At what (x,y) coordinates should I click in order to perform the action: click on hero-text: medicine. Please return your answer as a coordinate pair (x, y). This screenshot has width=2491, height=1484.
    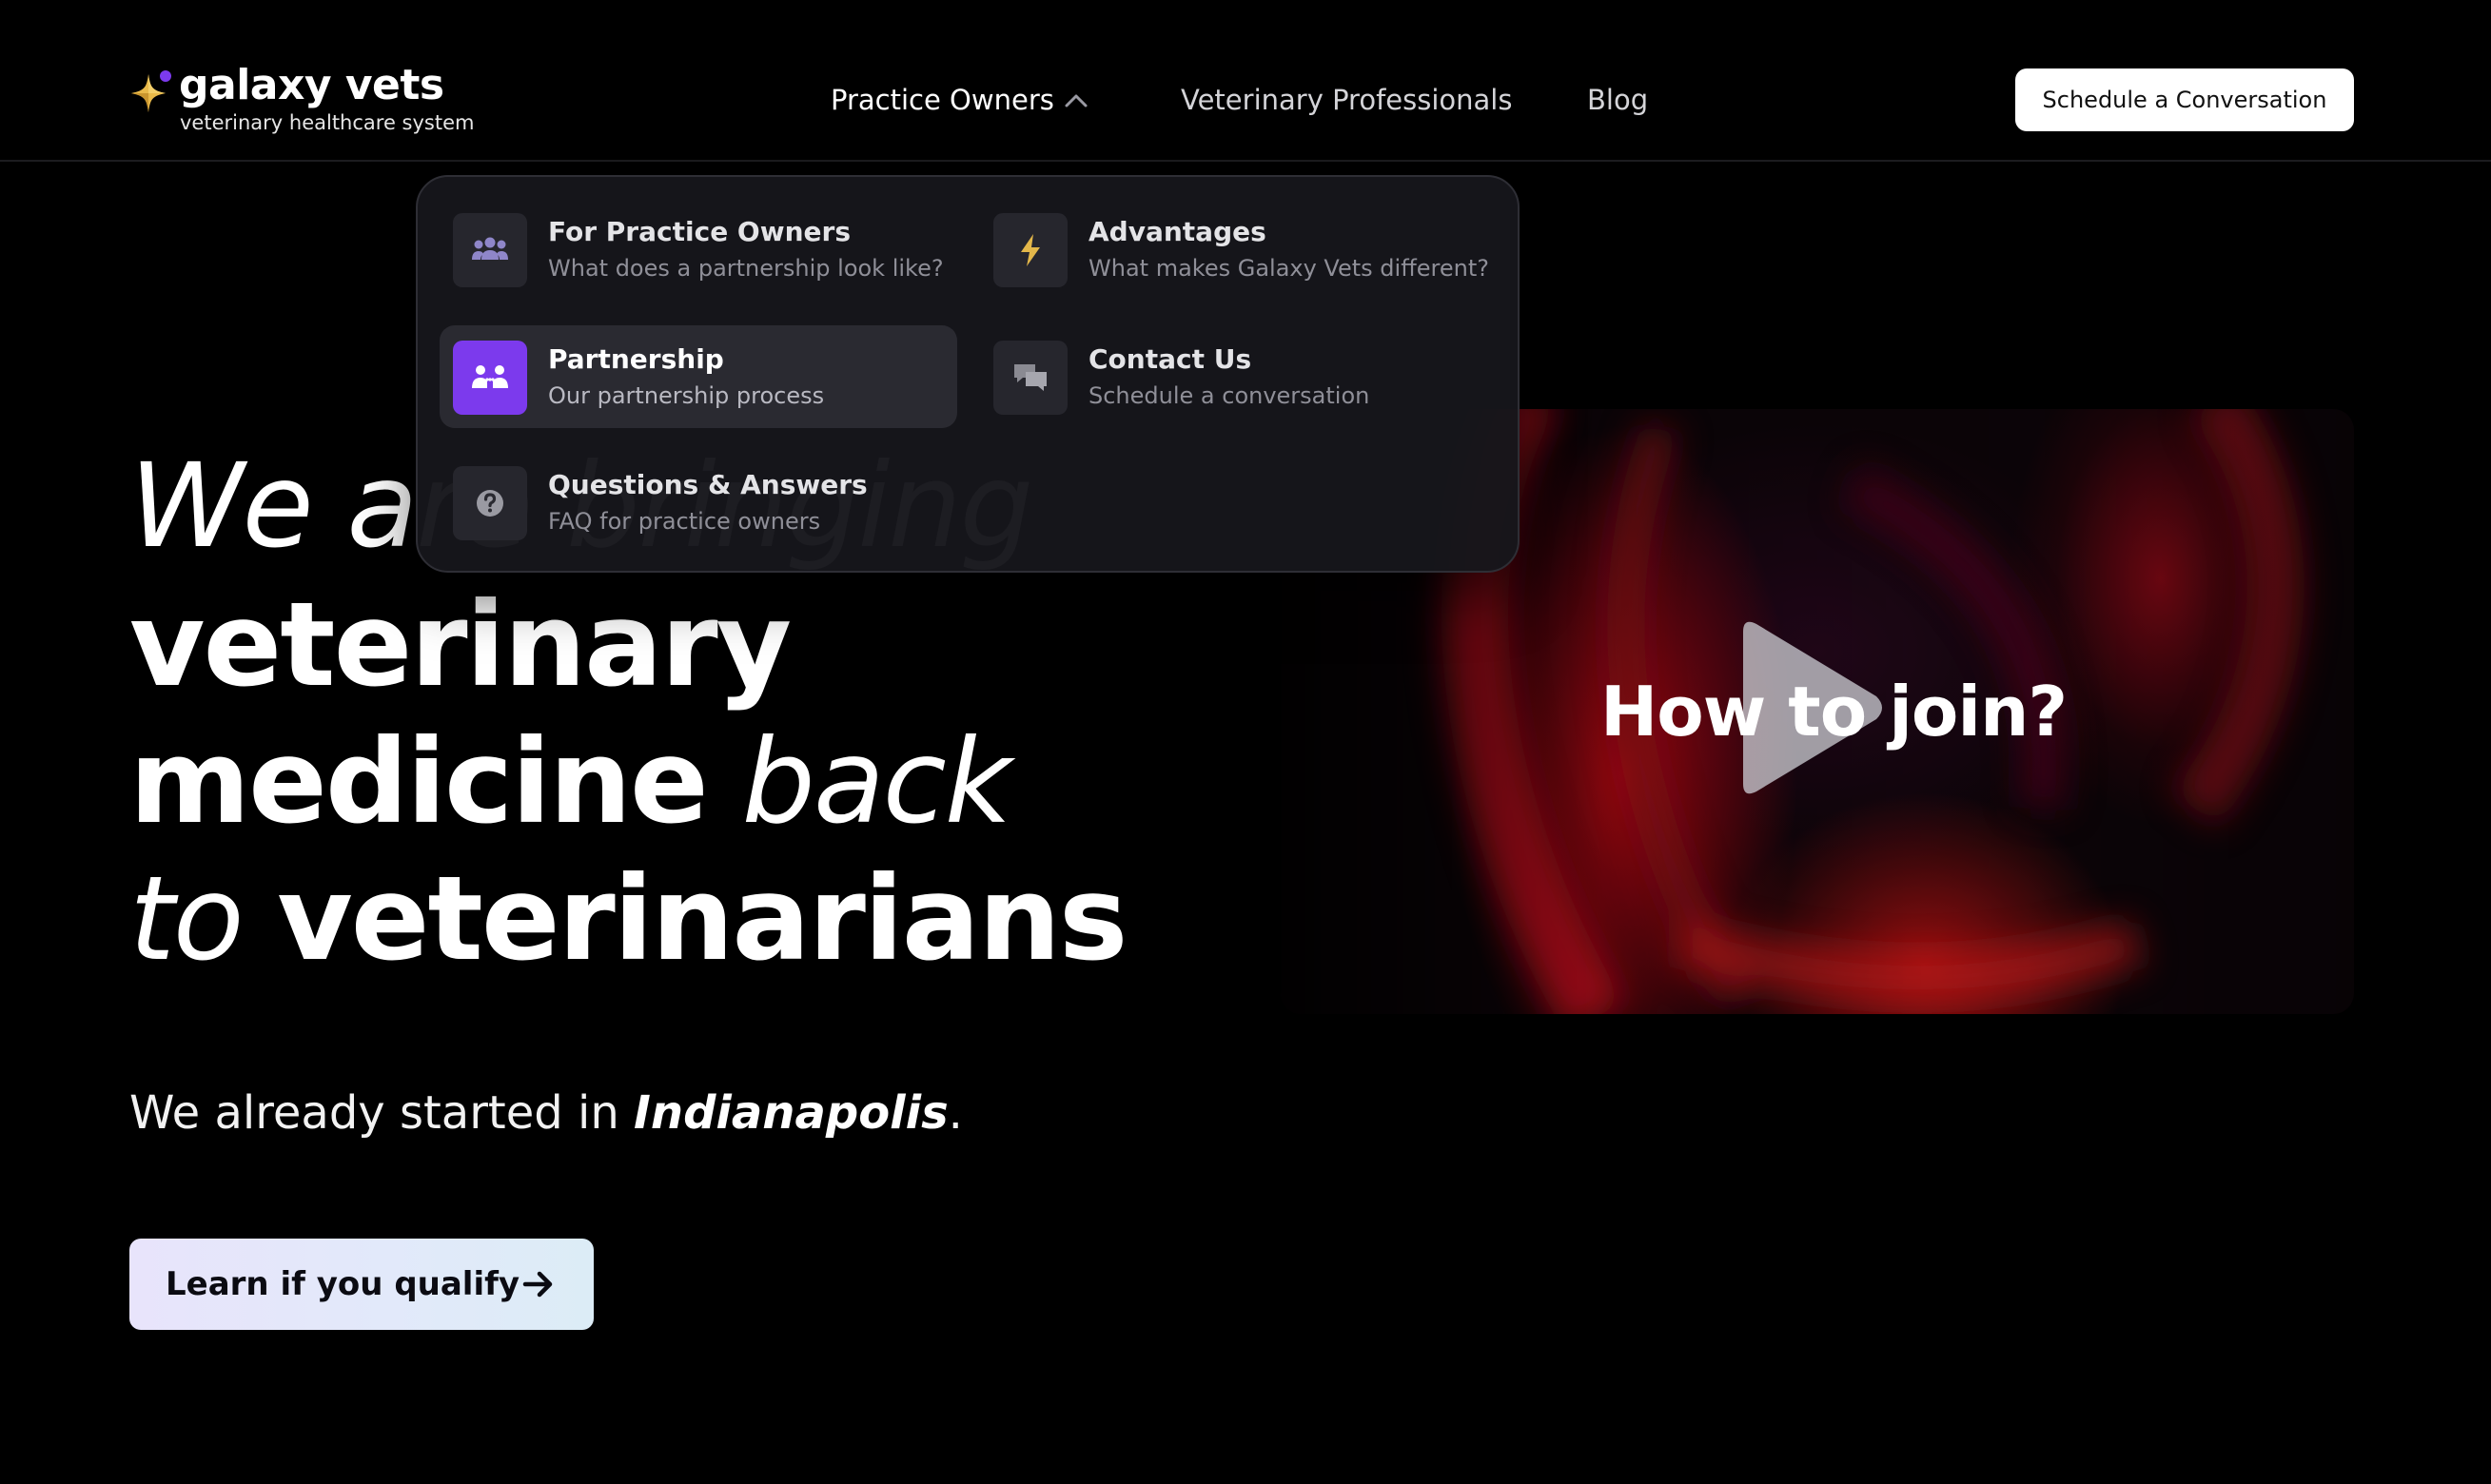
    Looking at the image, I should click on (419, 781).